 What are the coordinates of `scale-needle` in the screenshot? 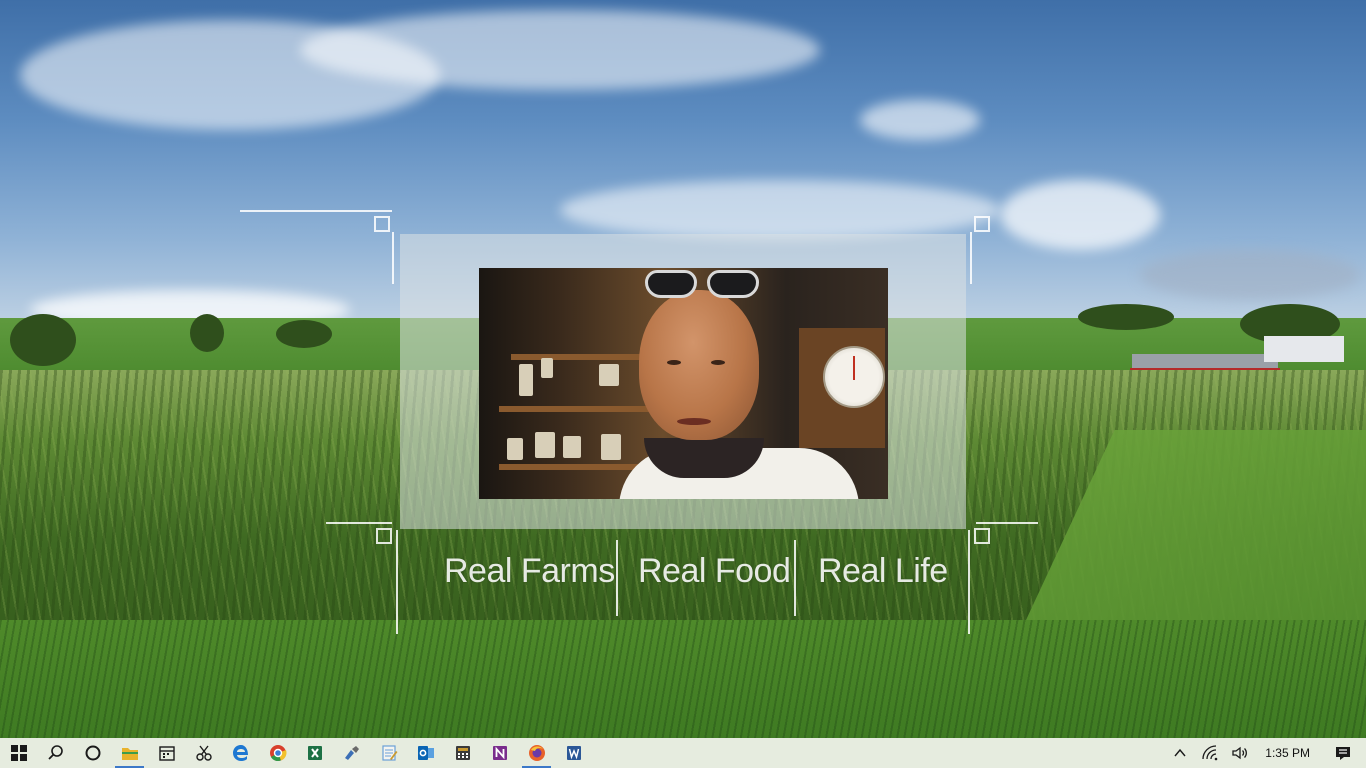 It's located at (854, 368).